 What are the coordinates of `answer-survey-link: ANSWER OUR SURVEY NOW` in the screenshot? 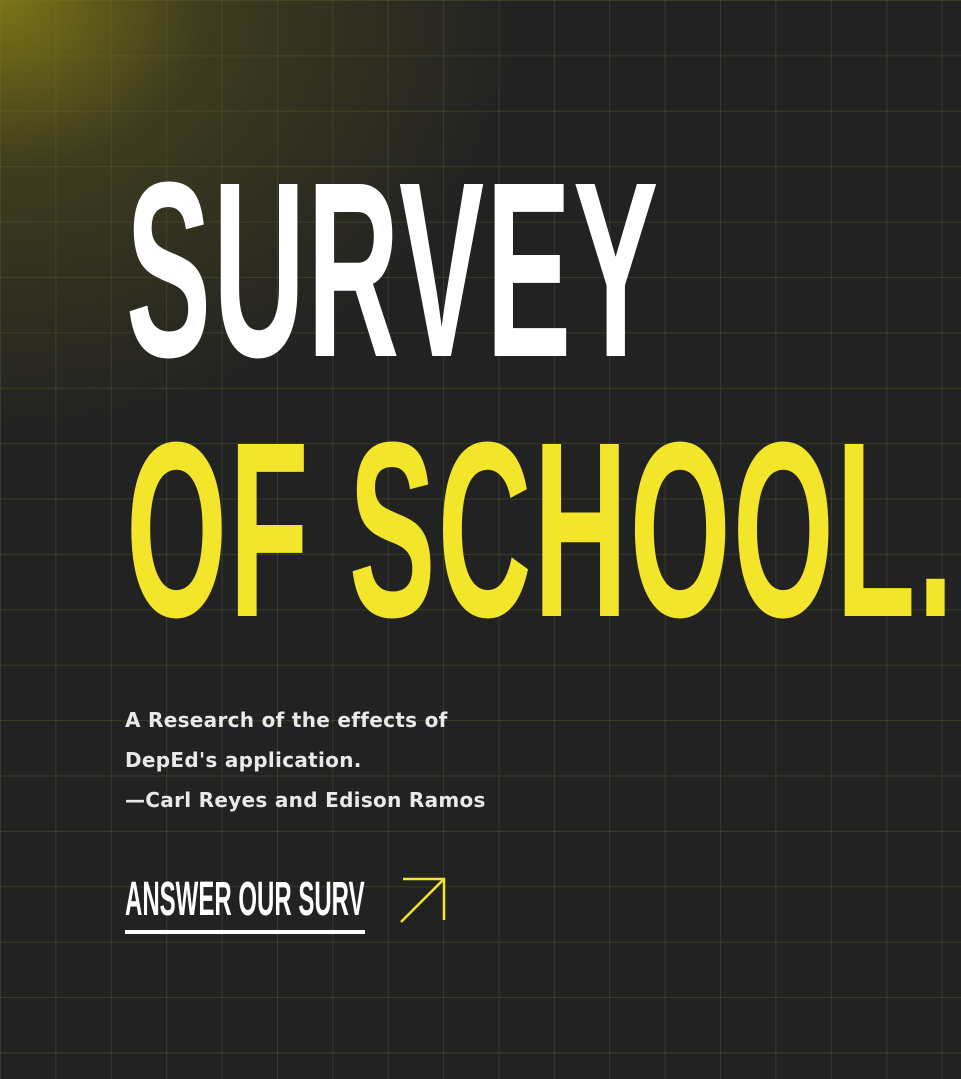 It's located at (286, 904).